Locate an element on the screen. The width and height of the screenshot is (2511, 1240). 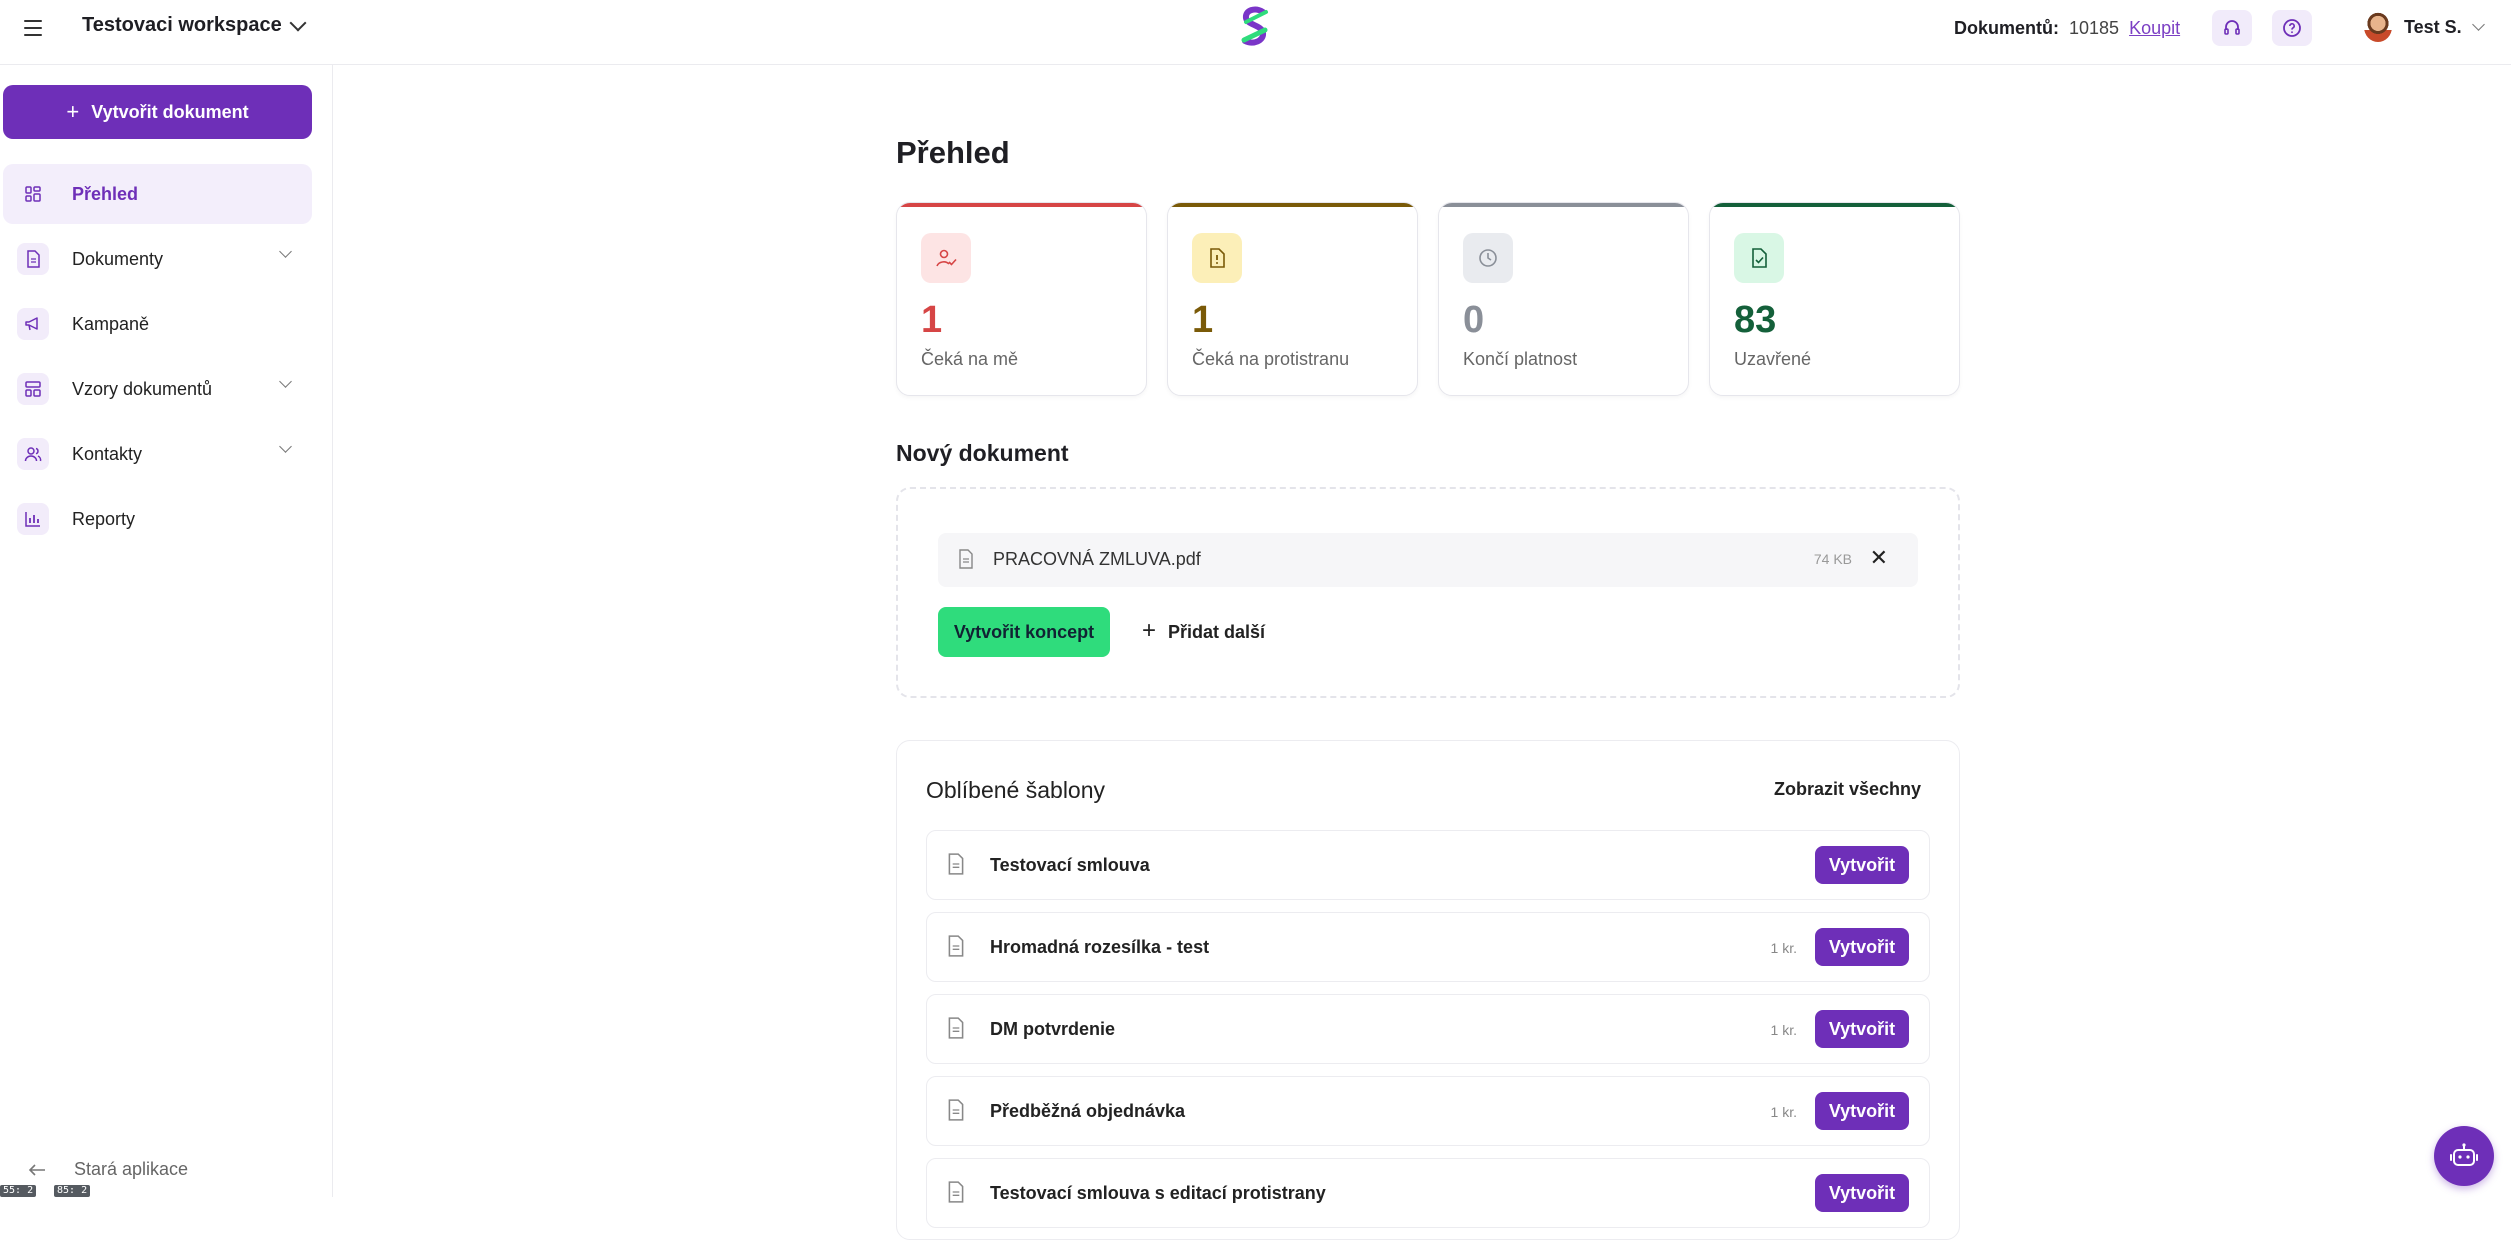
grid-icon is located at coordinates (33, 194).